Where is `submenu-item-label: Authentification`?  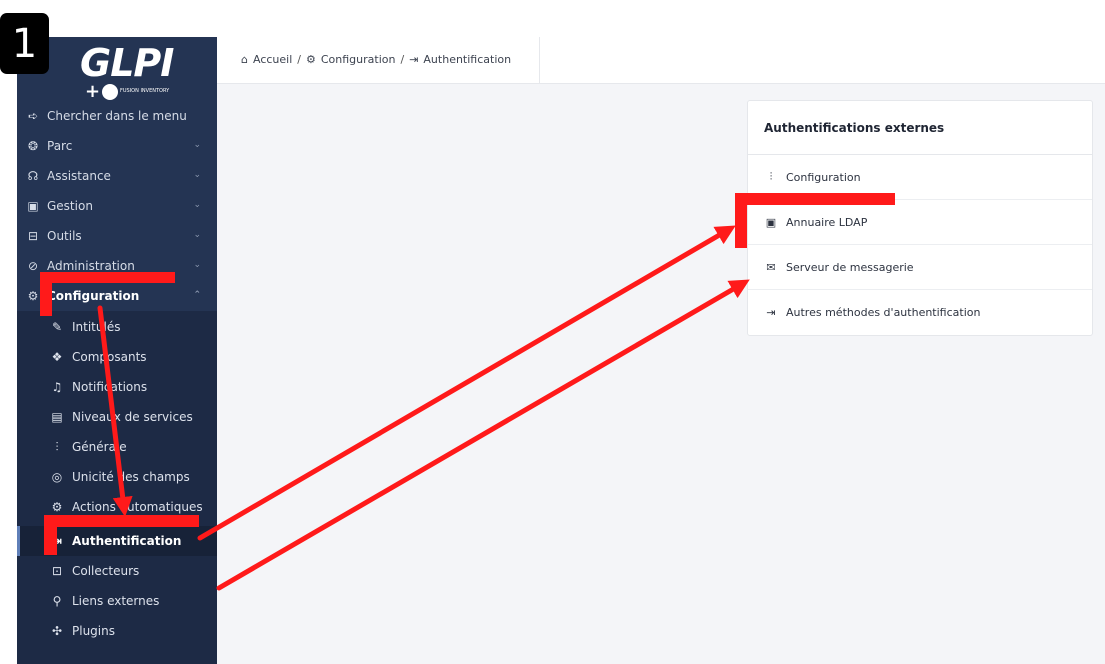 submenu-item-label: Authentification is located at coordinates (127, 541).